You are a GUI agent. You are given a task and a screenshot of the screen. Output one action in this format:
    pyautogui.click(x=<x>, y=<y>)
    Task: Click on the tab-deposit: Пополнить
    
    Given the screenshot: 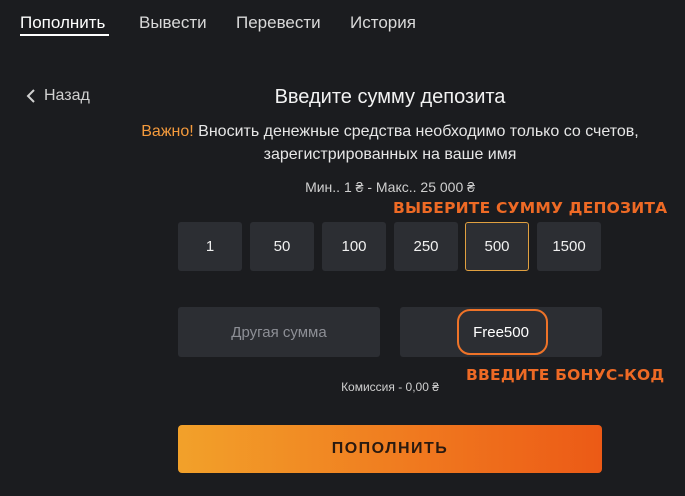 What is the action you would take?
    pyautogui.click(x=62, y=23)
    